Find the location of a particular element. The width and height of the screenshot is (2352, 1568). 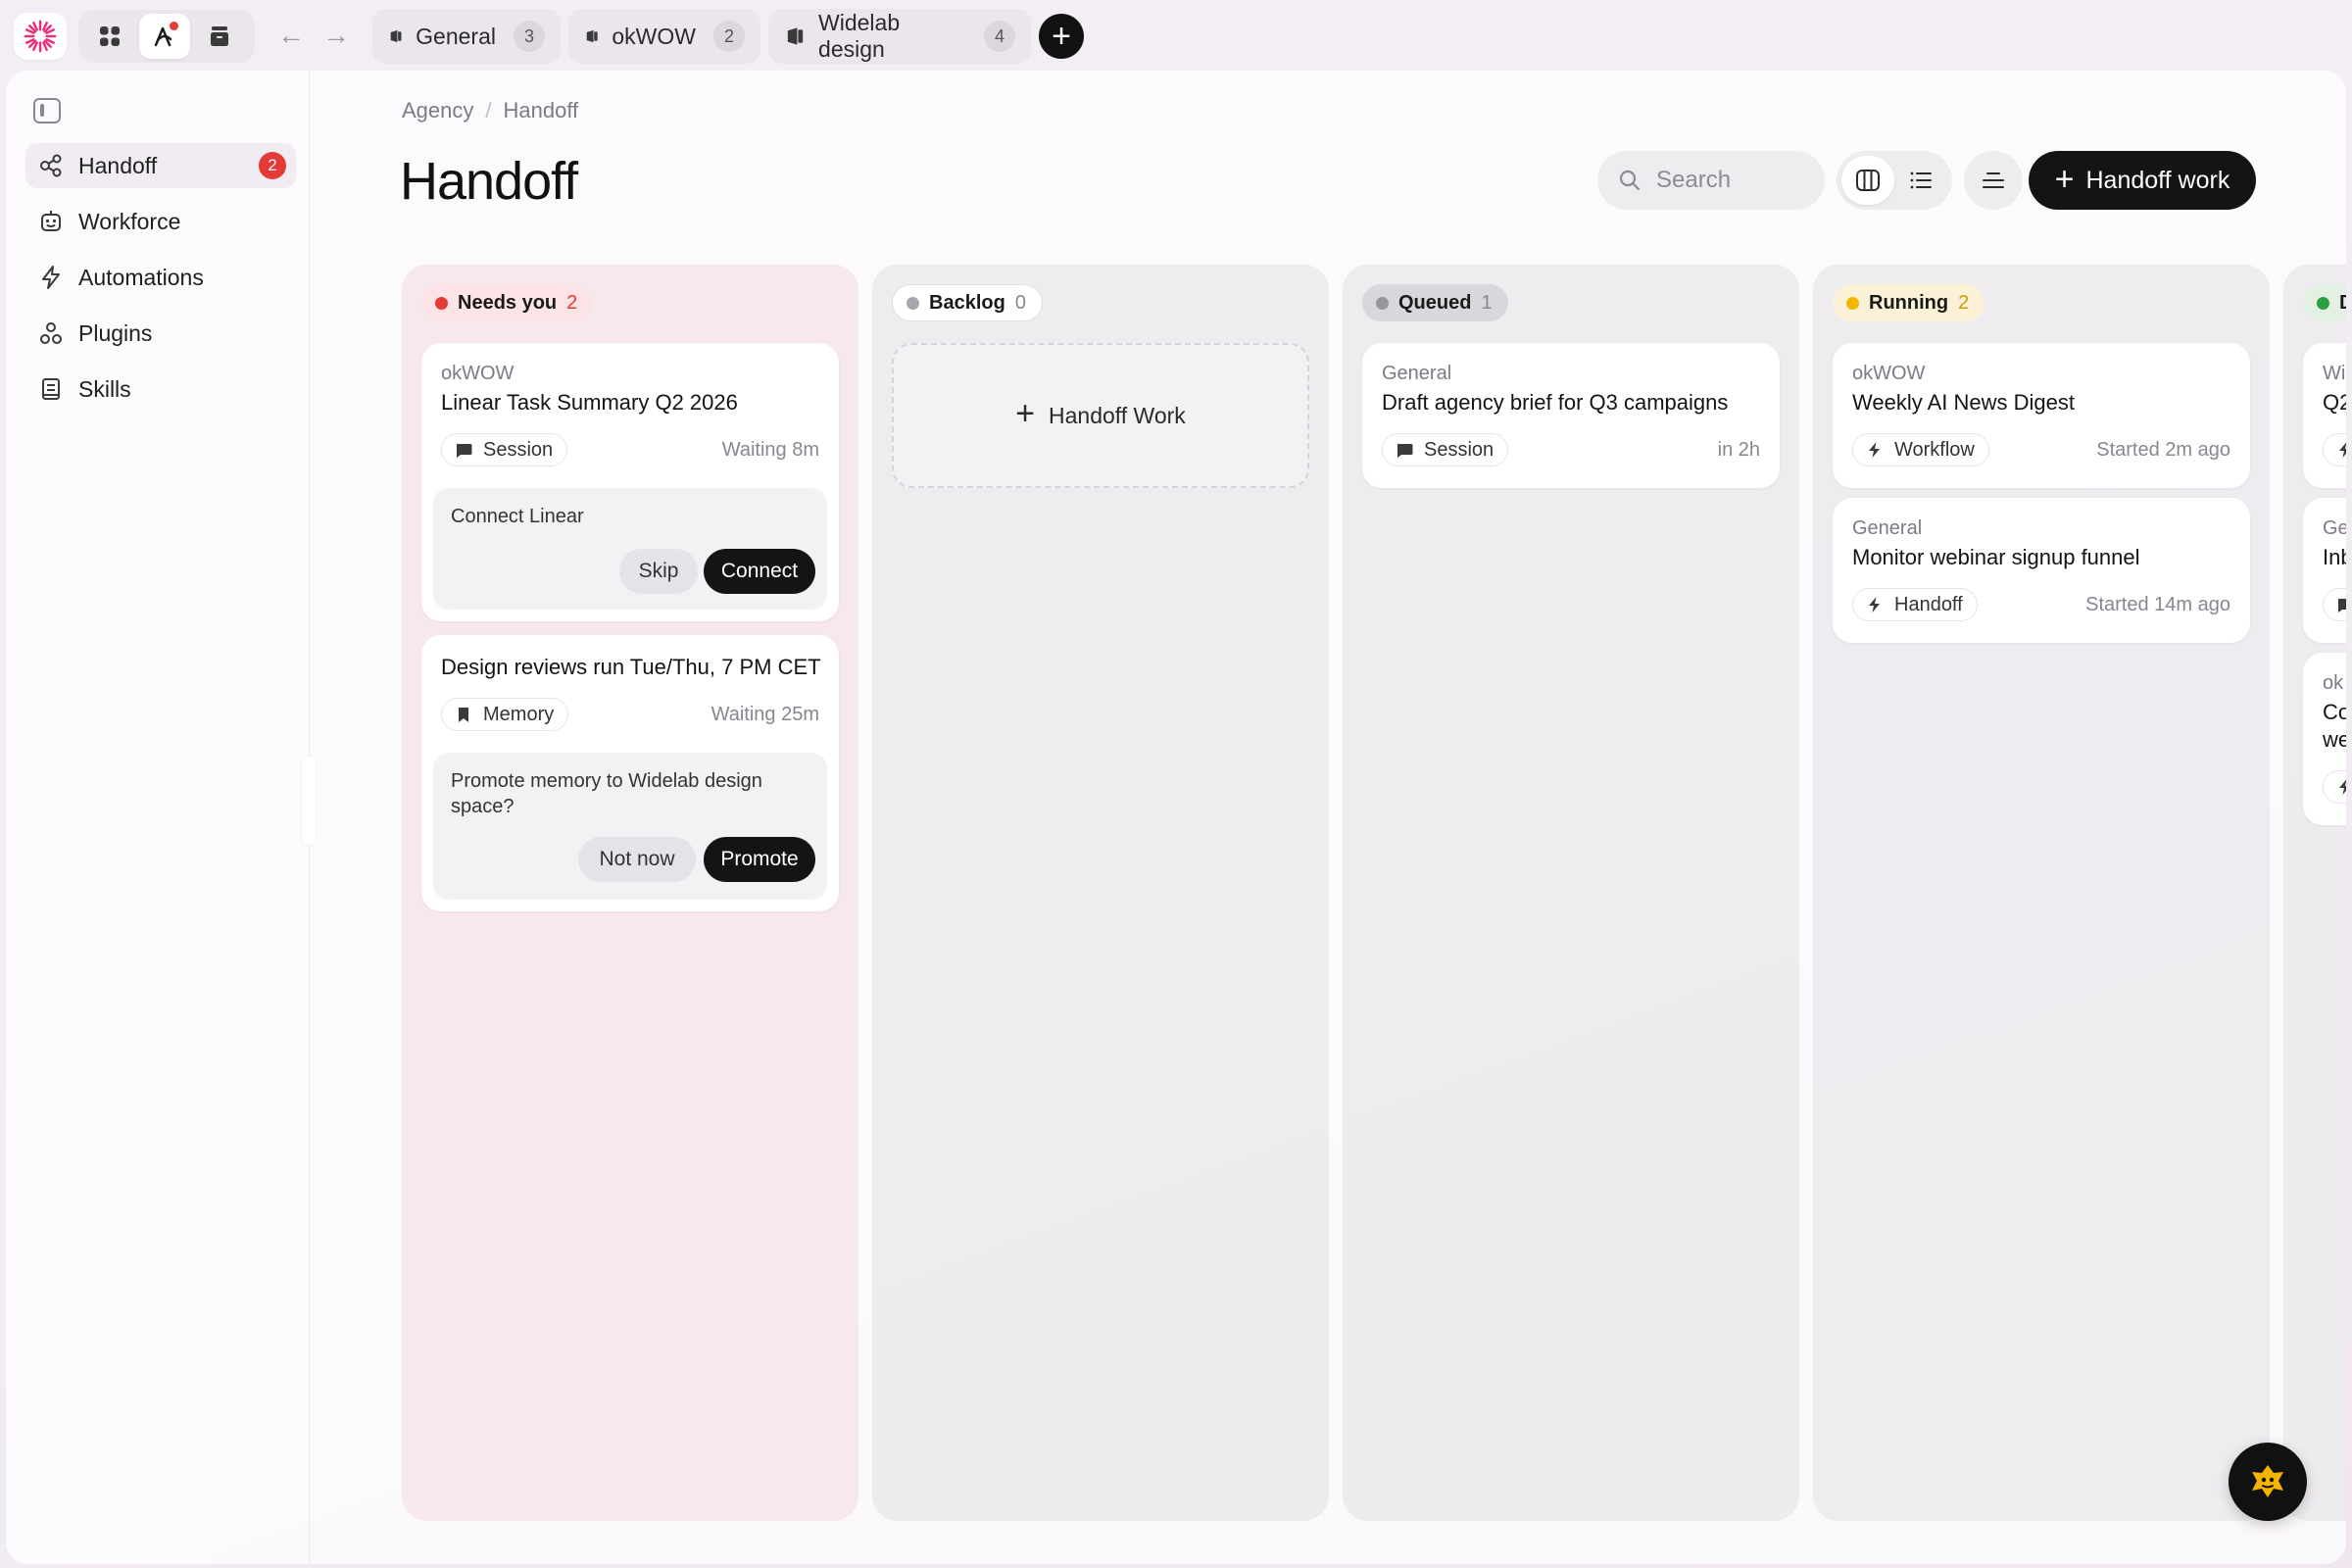

skip-button: Skip is located at coordinates (658, 571).